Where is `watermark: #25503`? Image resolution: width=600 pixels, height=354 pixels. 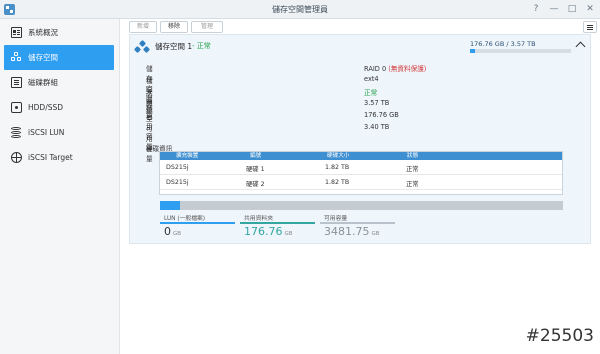 watermark: #25503 is located at coordinates (559, 336).